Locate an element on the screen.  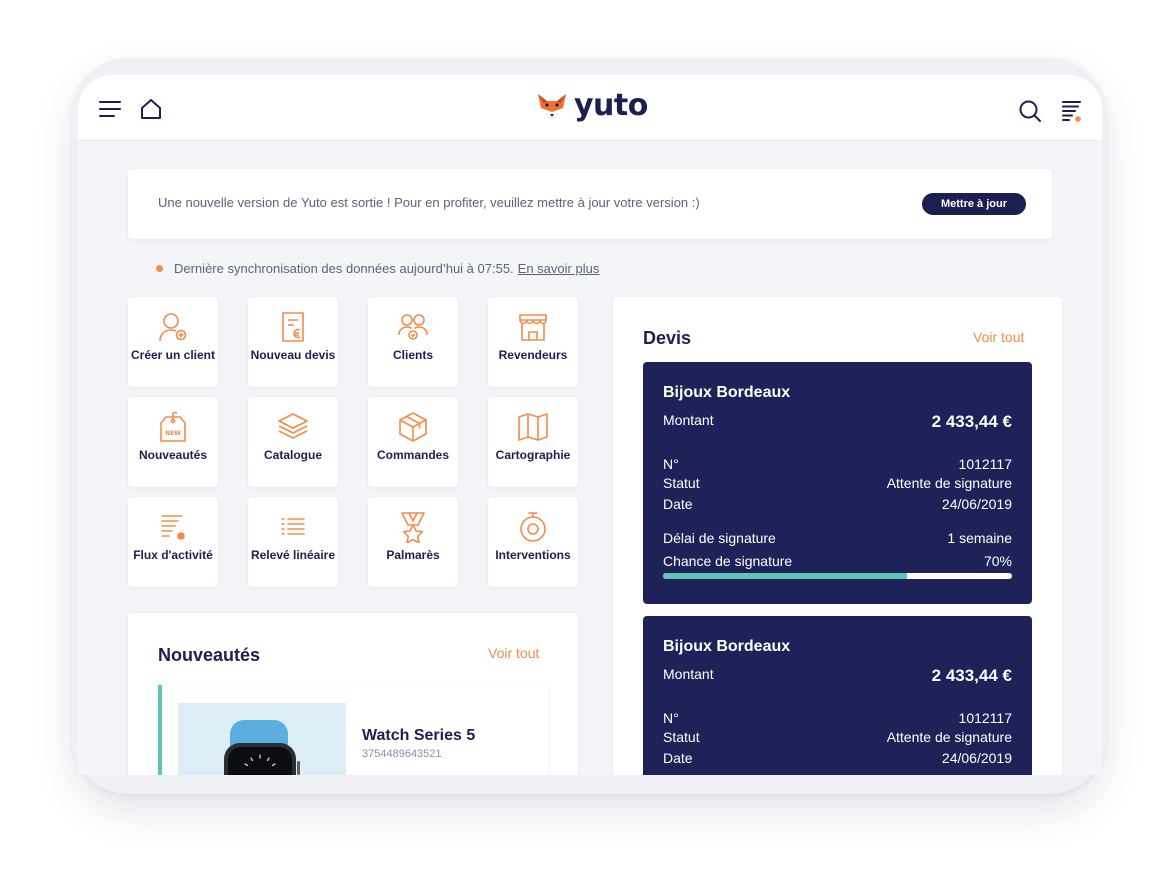
fox-logo-icon is located at coordinates (552, 106).